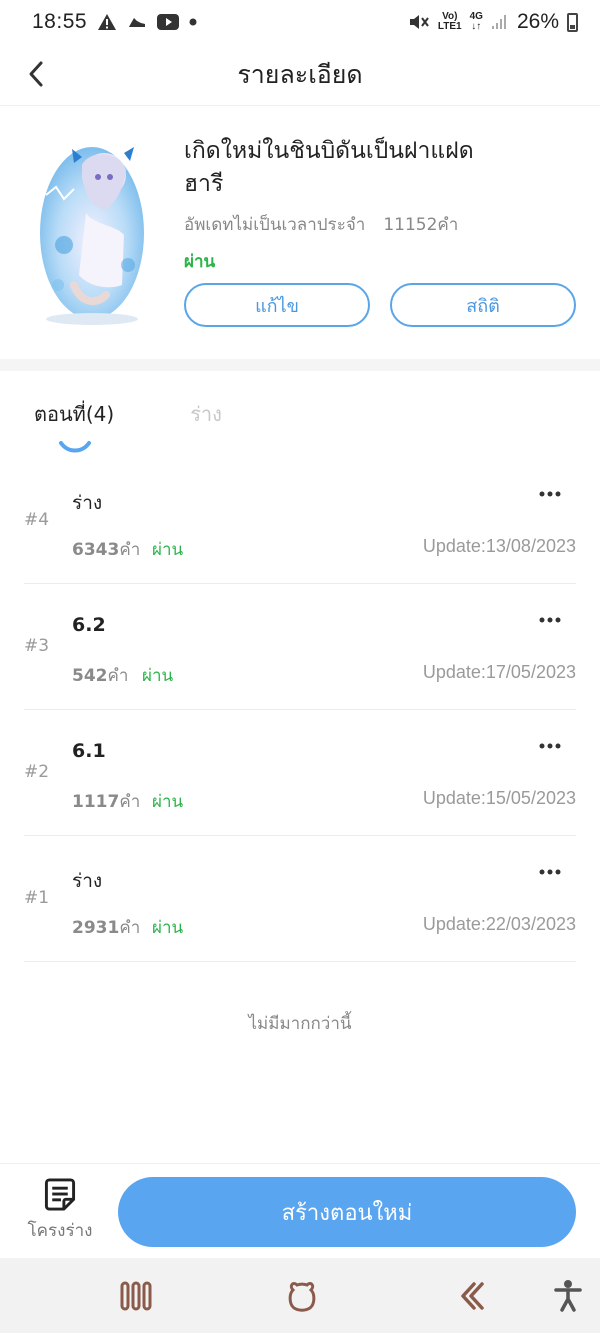 Image resolution: width=600 pixels, height=1333 pixels. I want to click on back-nav-button, so click(472, 1296).